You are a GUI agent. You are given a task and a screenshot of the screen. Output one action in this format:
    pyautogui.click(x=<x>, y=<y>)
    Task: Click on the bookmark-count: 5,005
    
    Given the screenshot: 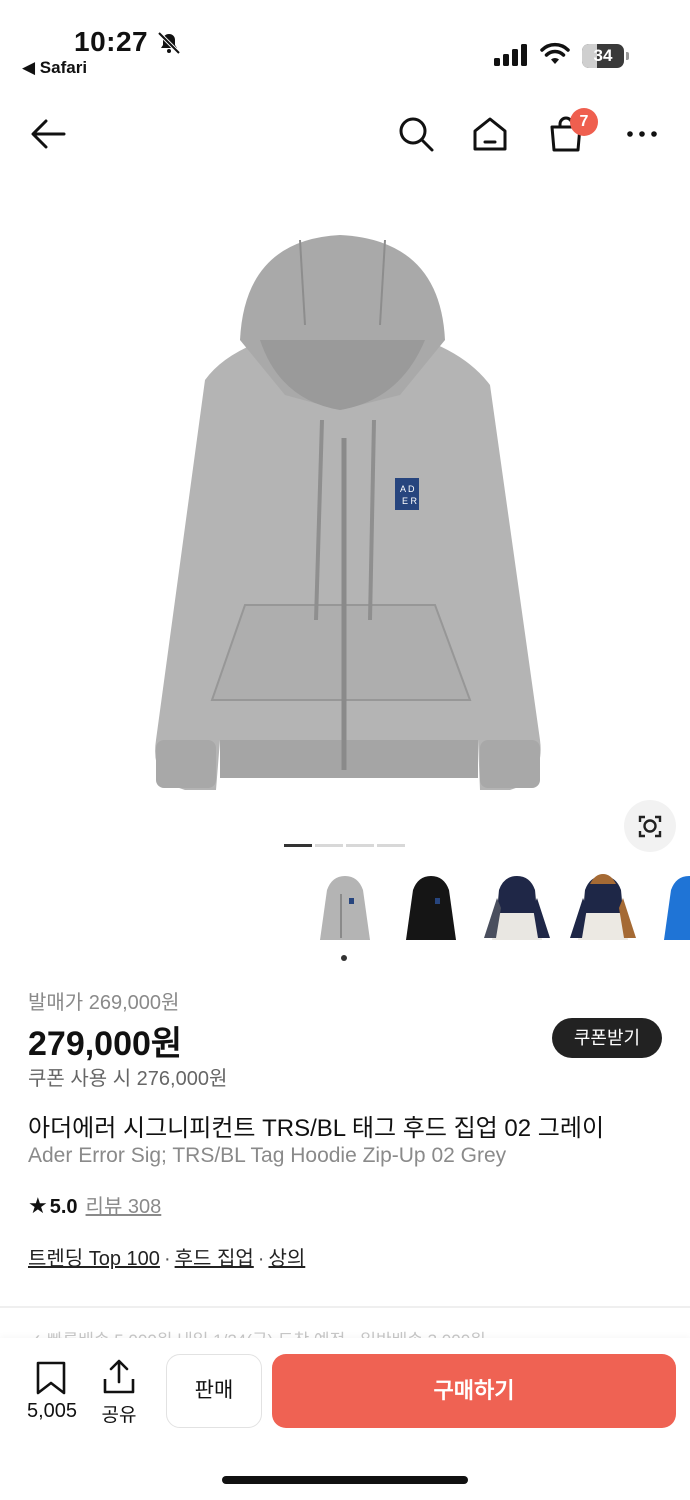 What is the action you would take?
    pyautogui.click(x=52, y=1411)
    